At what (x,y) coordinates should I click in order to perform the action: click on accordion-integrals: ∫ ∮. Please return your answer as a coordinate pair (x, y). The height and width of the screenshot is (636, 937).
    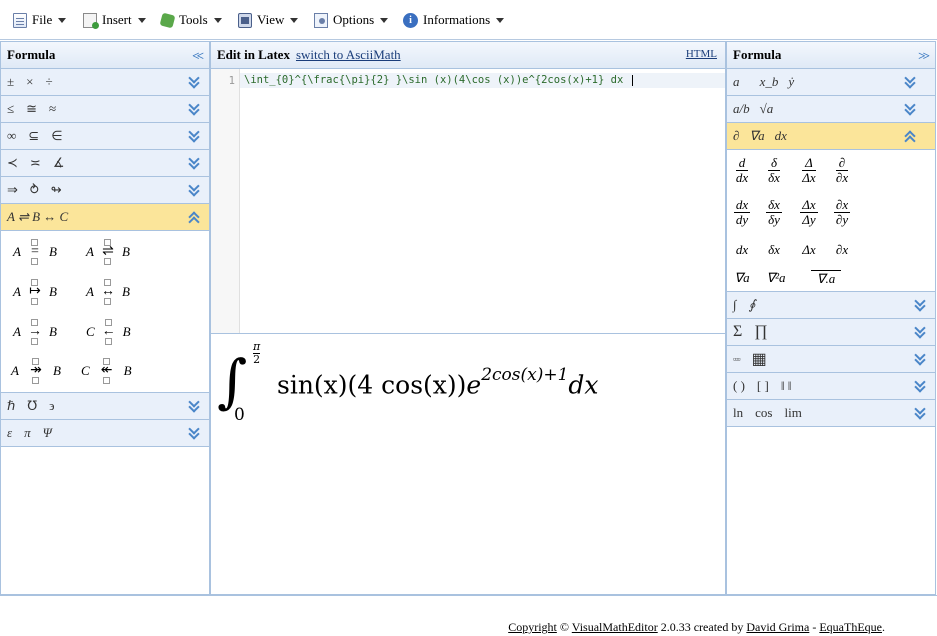
    Looking at the image, I should click on (831, 305).